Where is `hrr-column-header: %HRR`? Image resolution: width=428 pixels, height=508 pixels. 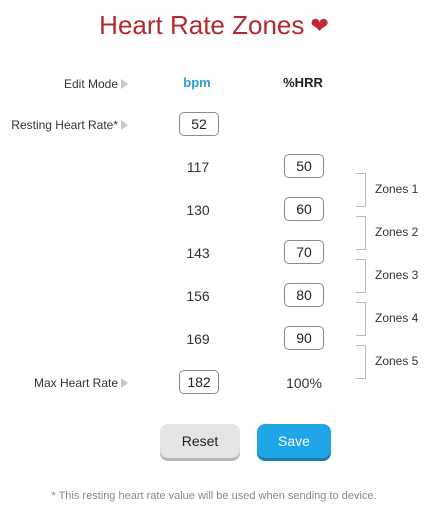 hrr-column-header: %HRR is located at coordinates (303, 82).